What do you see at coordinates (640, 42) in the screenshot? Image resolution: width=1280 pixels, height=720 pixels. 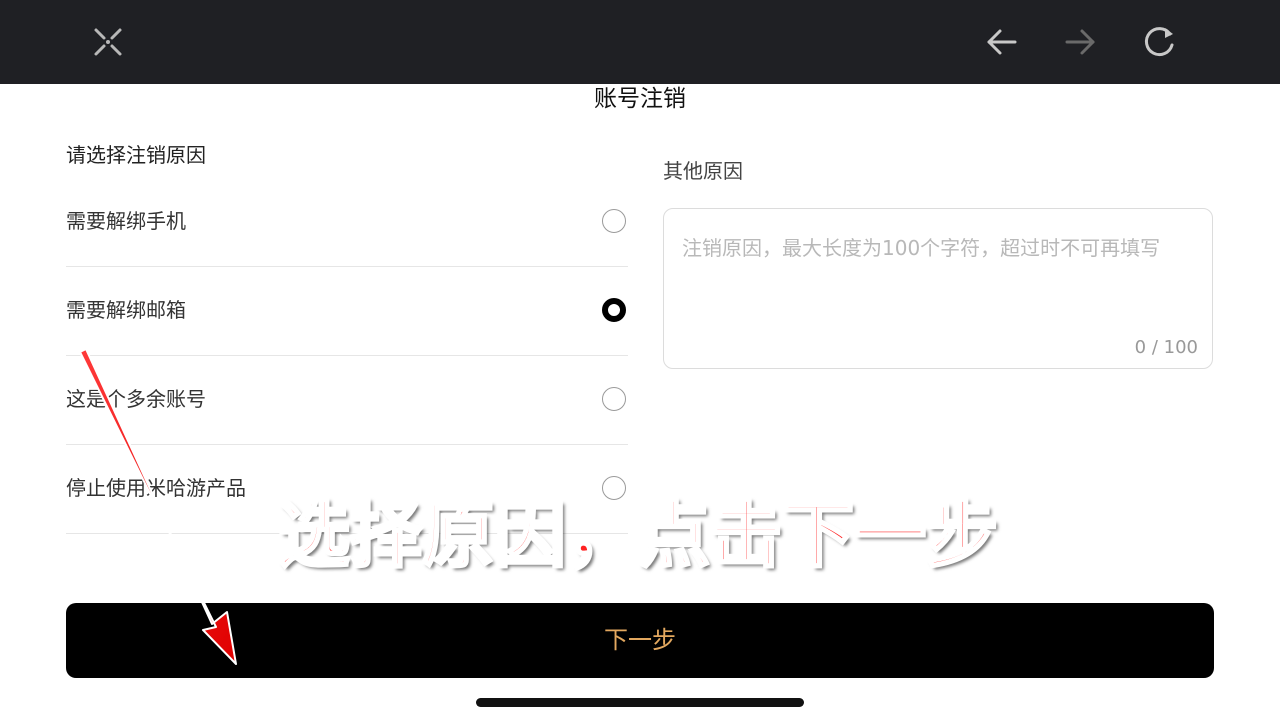 I see `top-toolbar` at bounding box center [640, 42].